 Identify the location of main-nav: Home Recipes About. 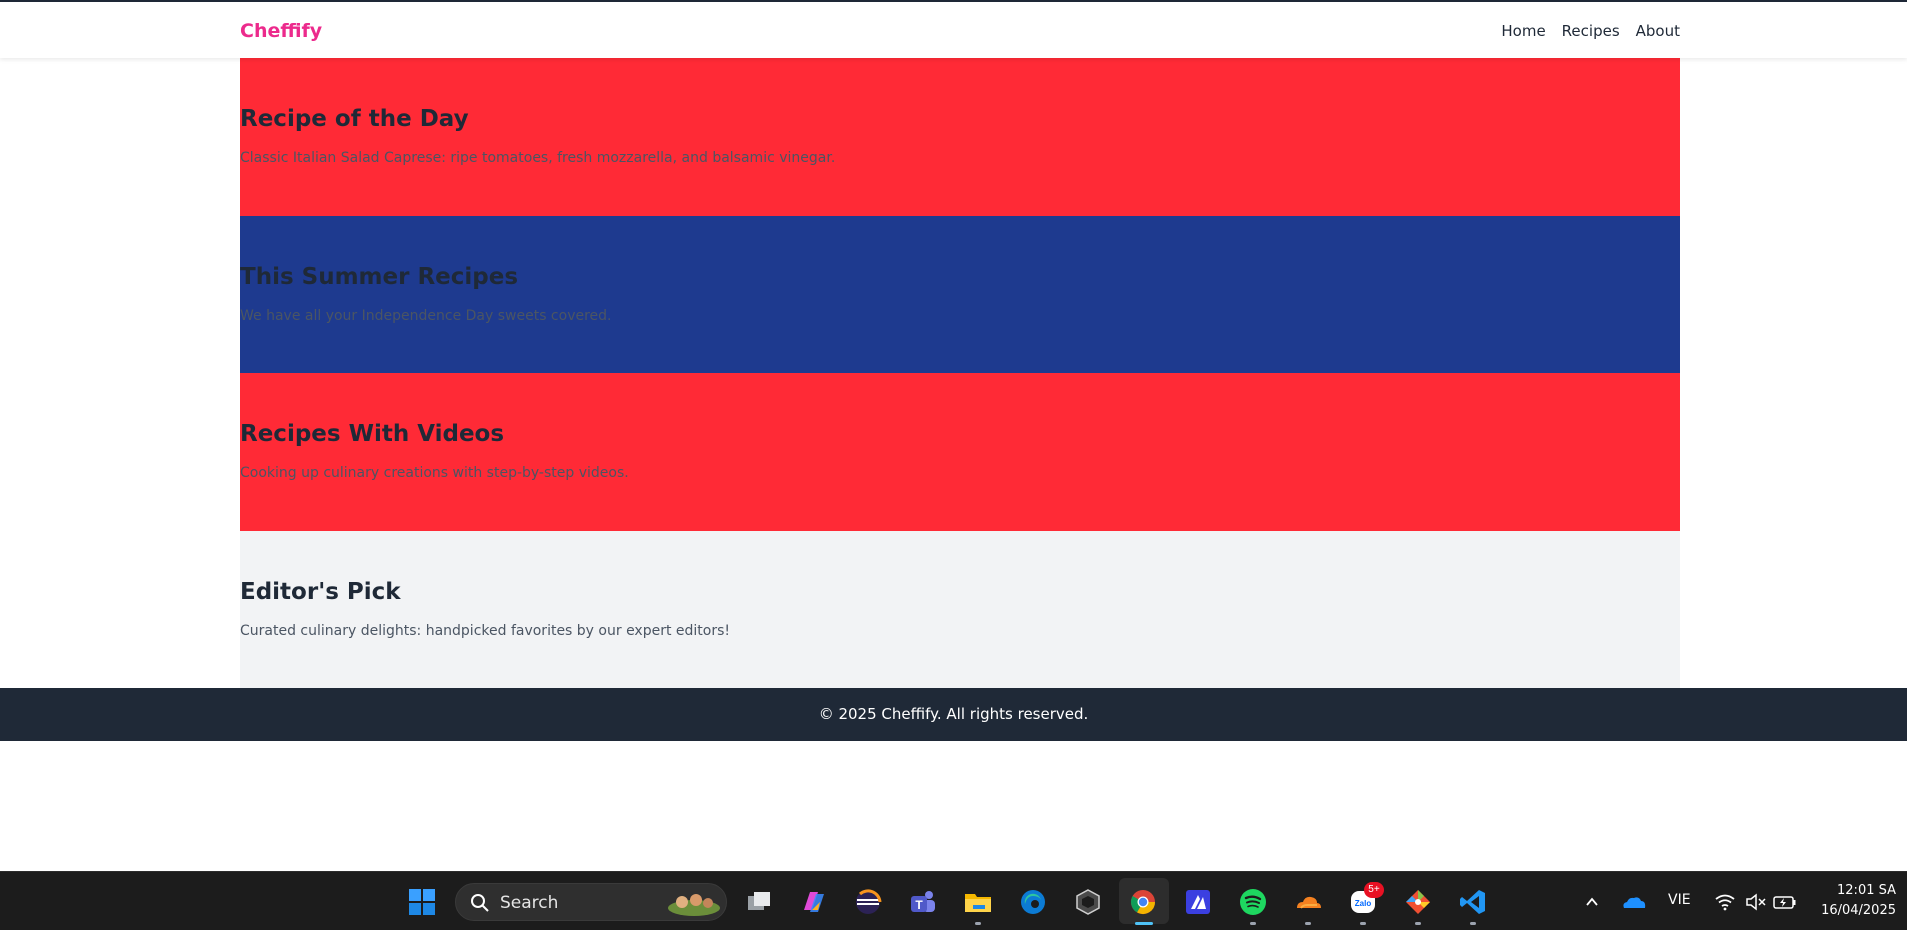
(1590, 31).